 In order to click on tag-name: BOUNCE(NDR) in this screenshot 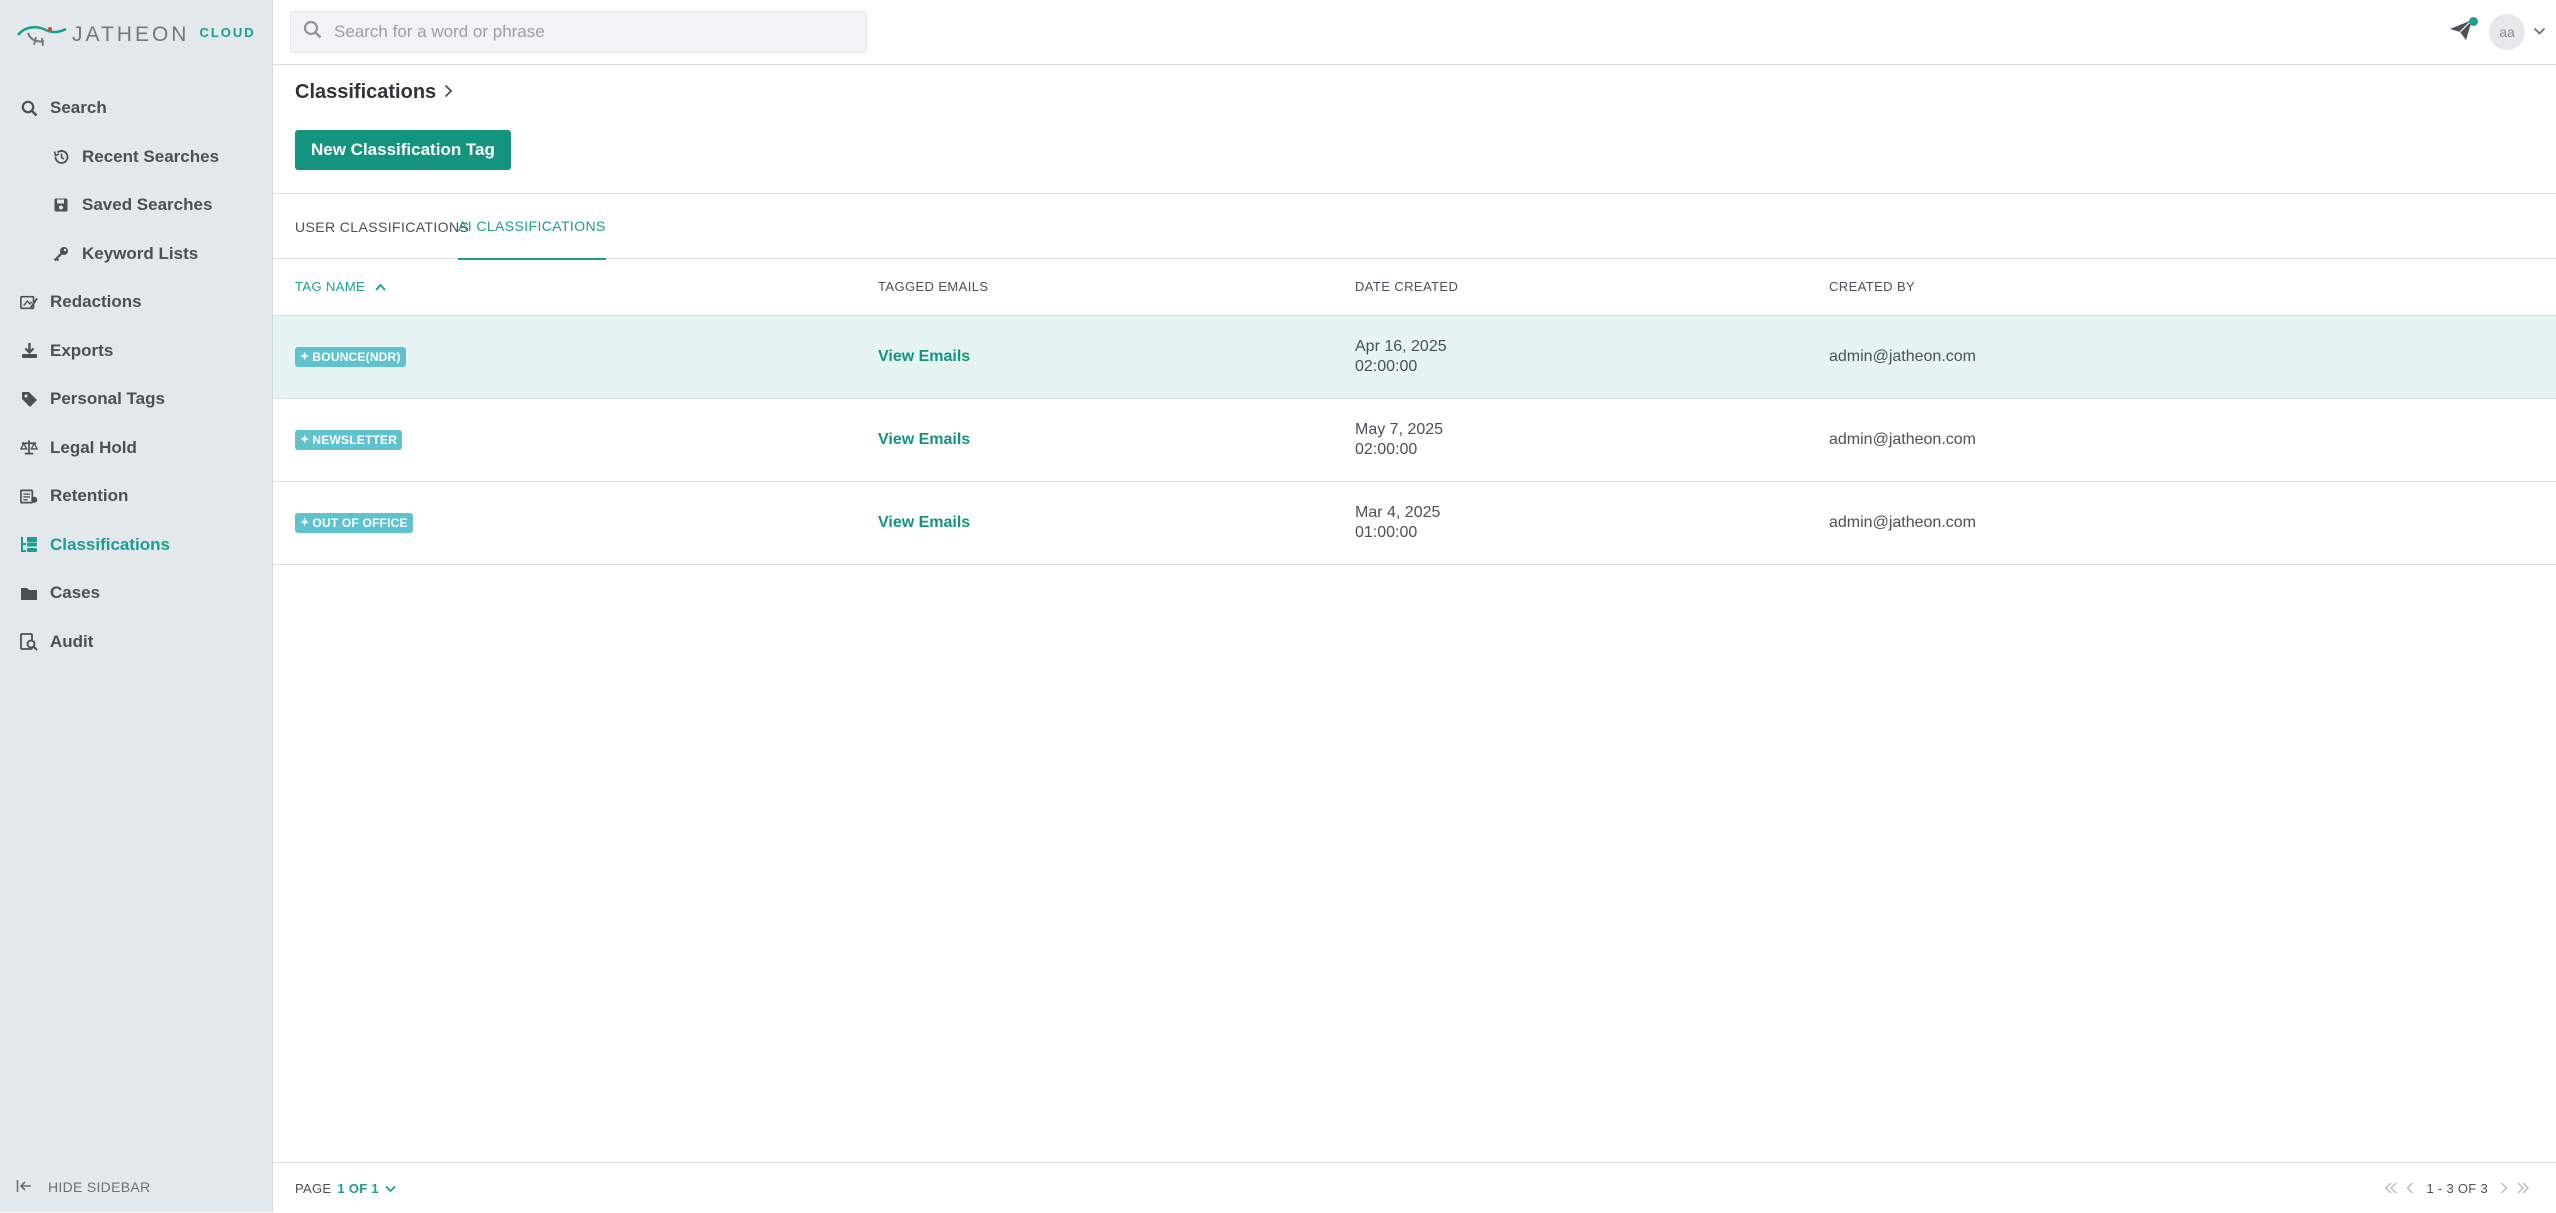, I will do `click(356, 357)`.